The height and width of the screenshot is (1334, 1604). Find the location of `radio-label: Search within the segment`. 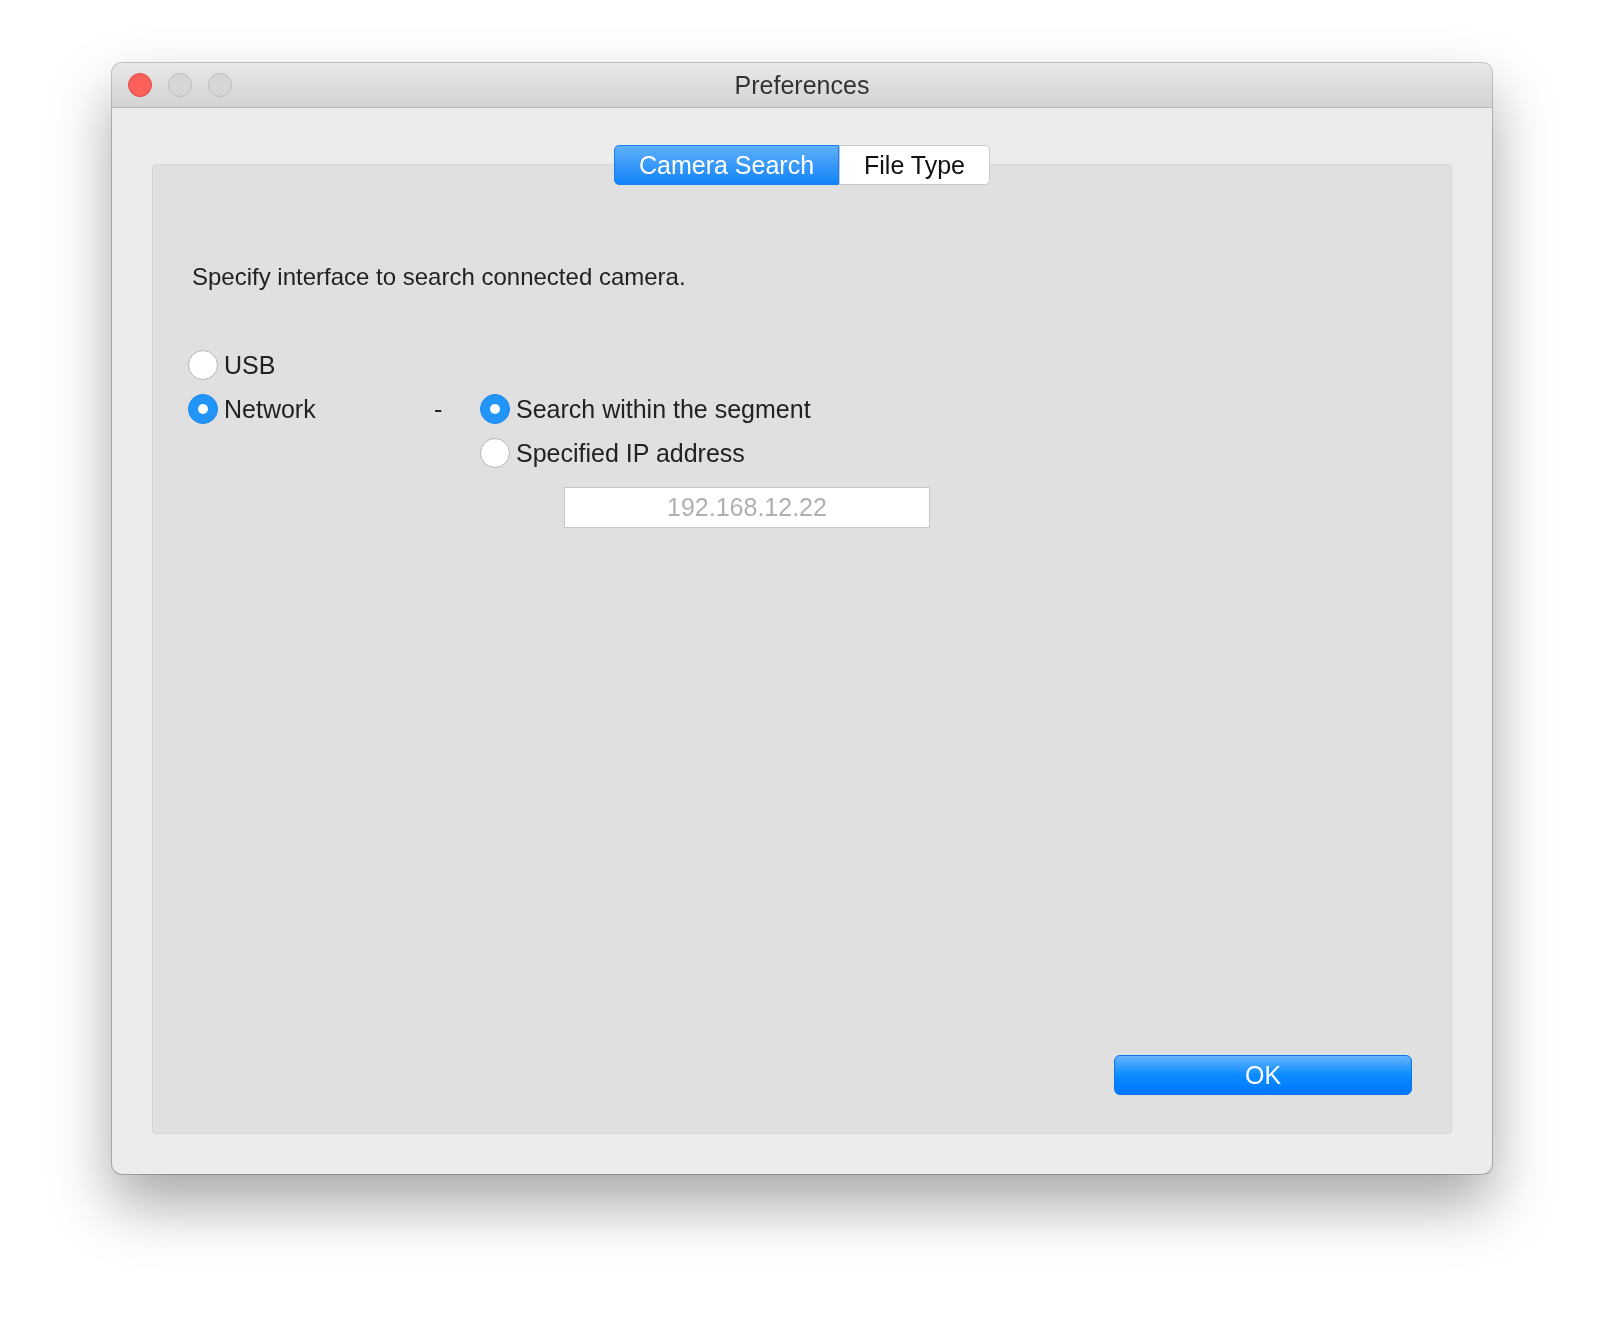

radio-label: Search within the segment is located at coordinates (663, 409).